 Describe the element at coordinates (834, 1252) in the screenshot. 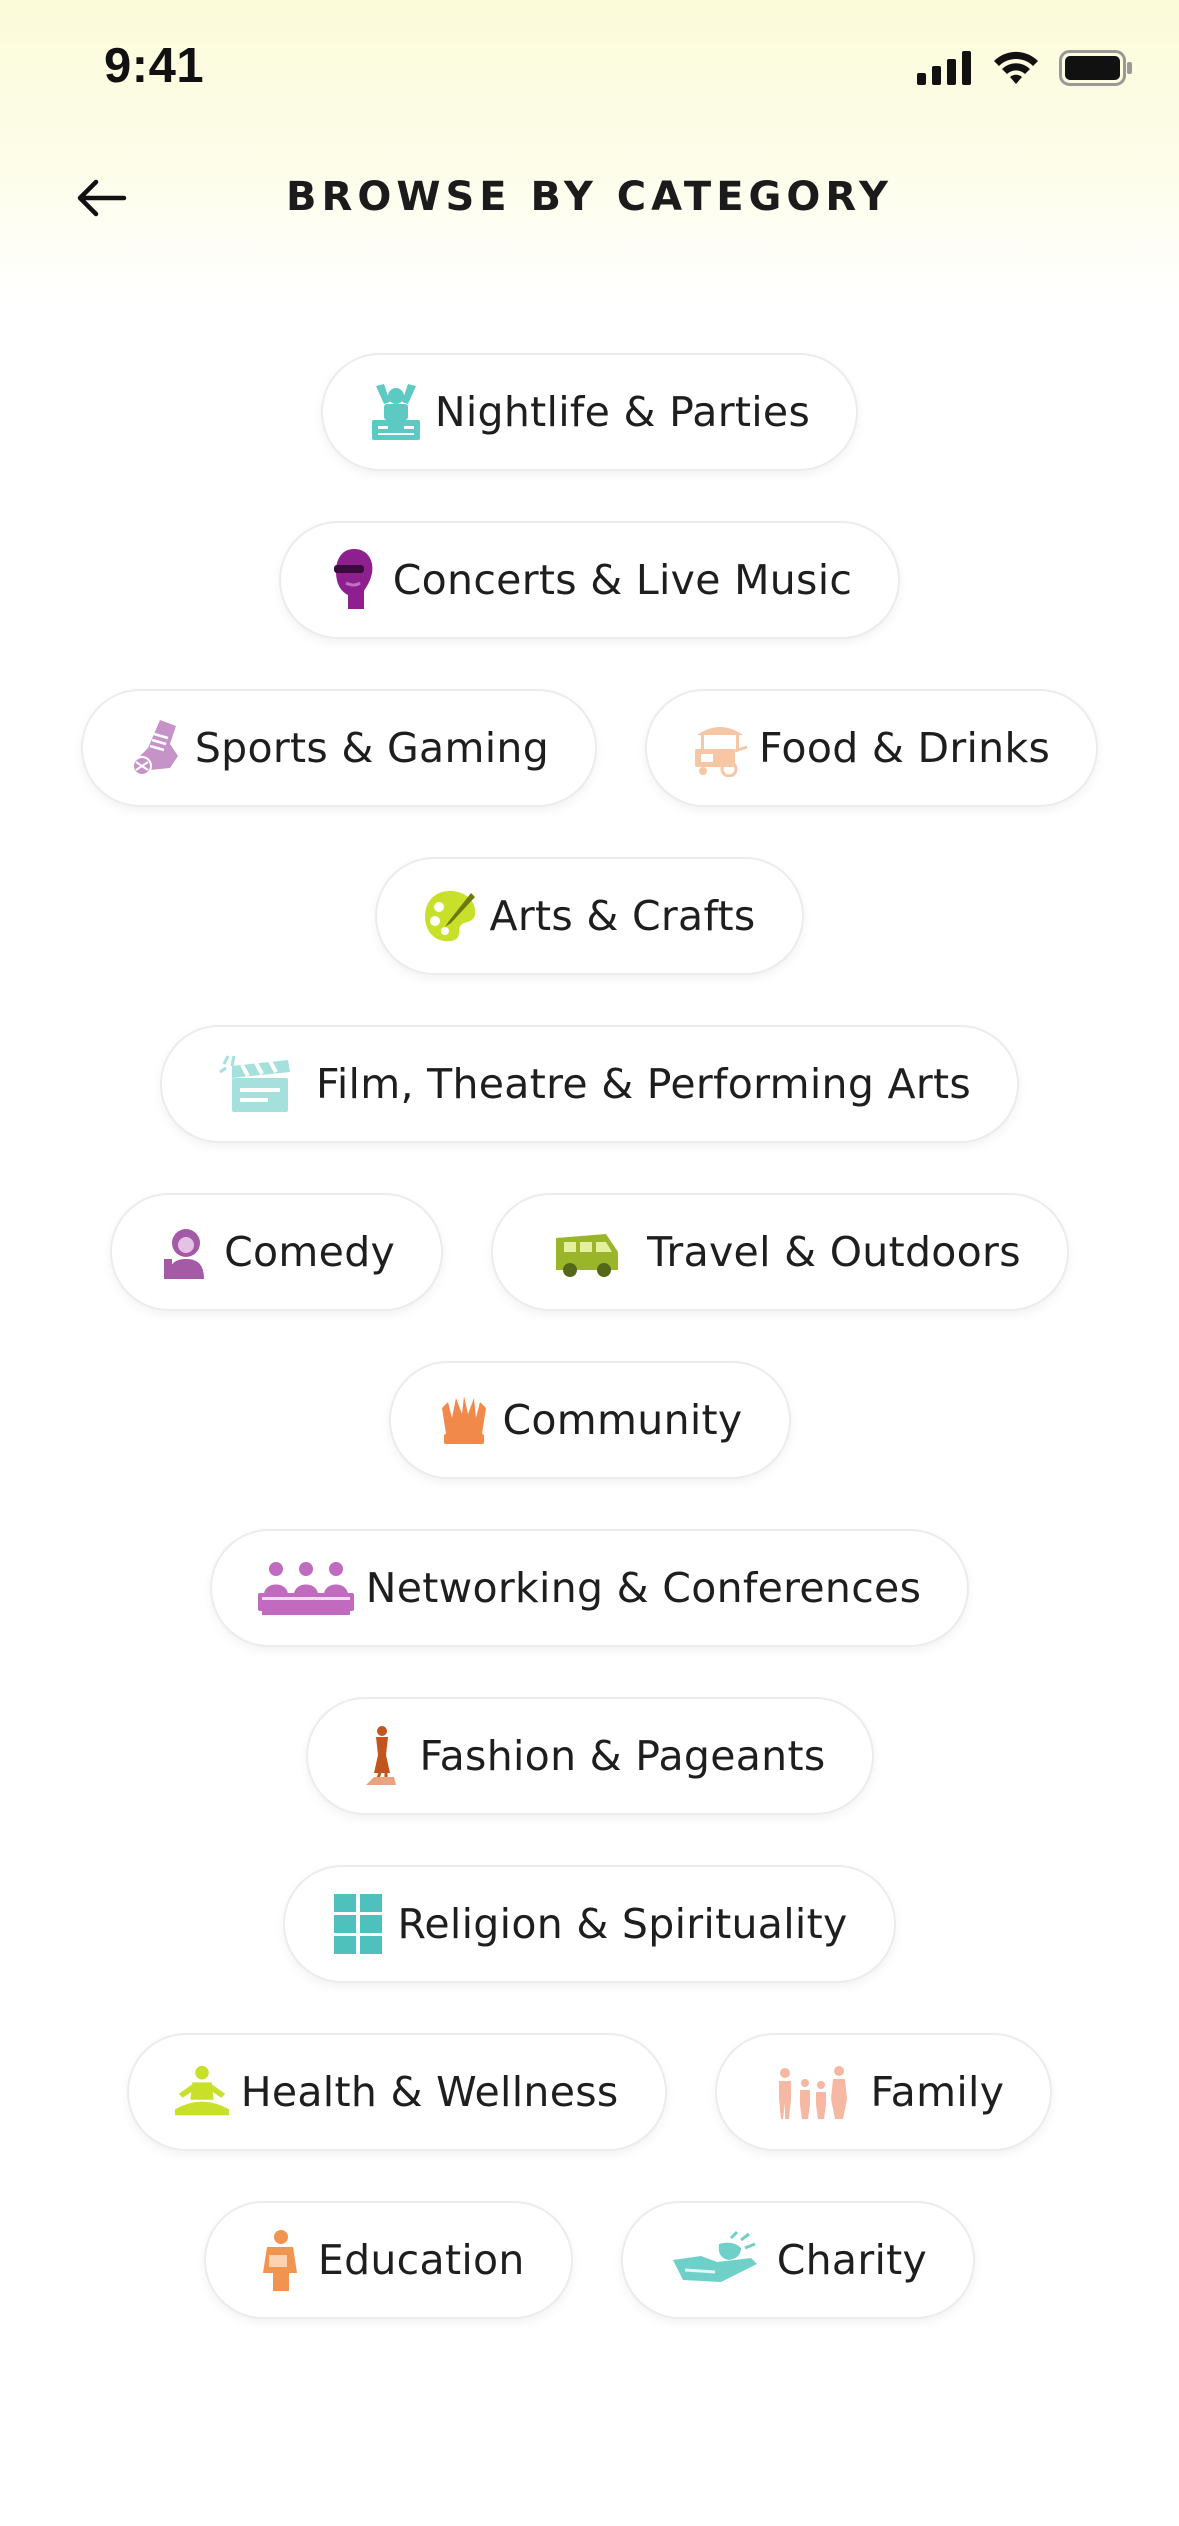

I see `category-label: Travel & Outdoors` at that location.